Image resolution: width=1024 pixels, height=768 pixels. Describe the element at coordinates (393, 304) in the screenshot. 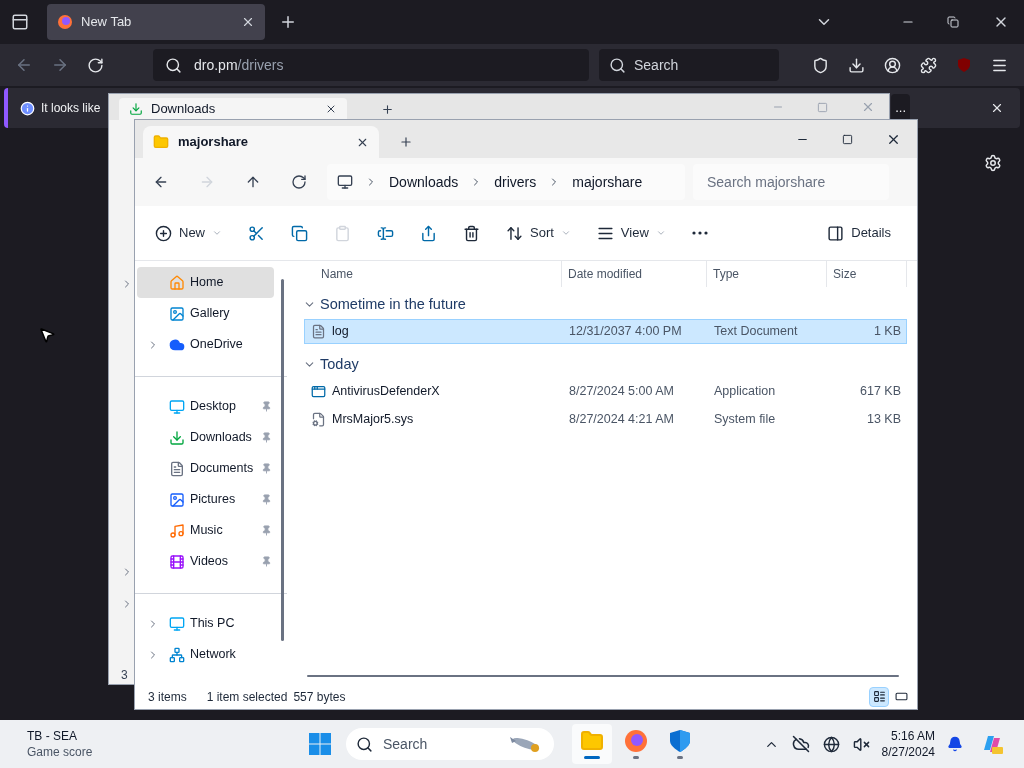

I see `group-header: Sometime in the future` at that location.